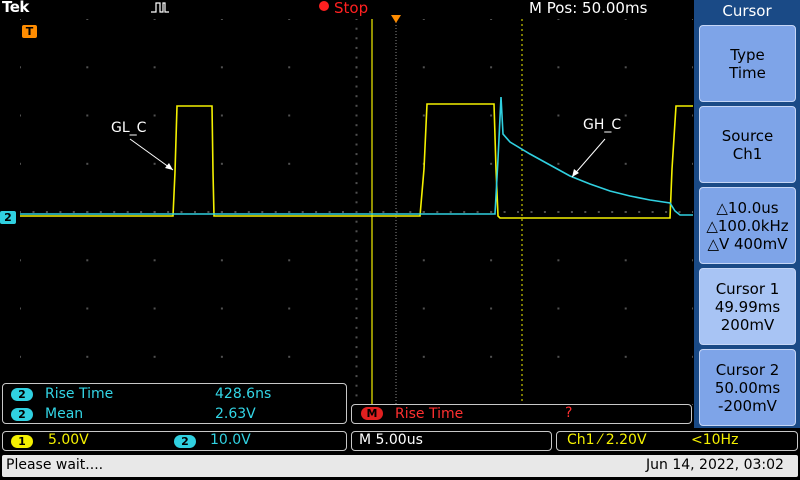 The height and width of the screenshot is (480, 800). What do you see at coordinates (747, 207) in the screenshot?
I see `delta-readout-button-line-0: △10.0us` at bounding box center [747, 207].